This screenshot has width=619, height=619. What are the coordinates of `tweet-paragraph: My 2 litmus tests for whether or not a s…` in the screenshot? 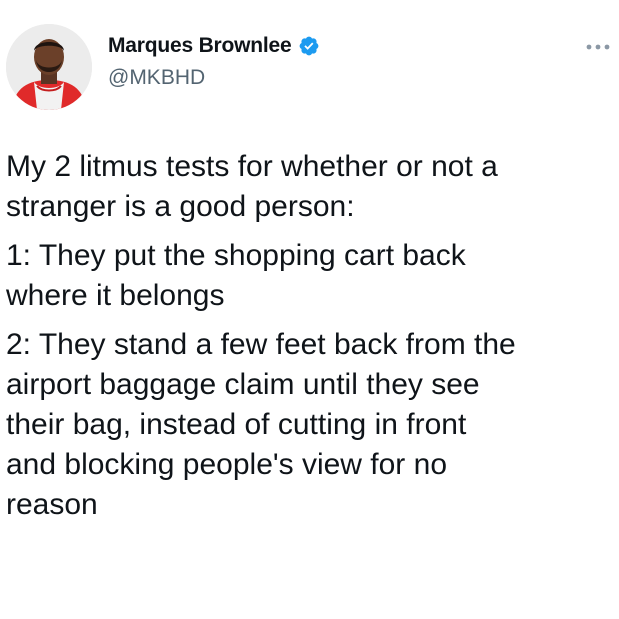 It's located at (252, 186).